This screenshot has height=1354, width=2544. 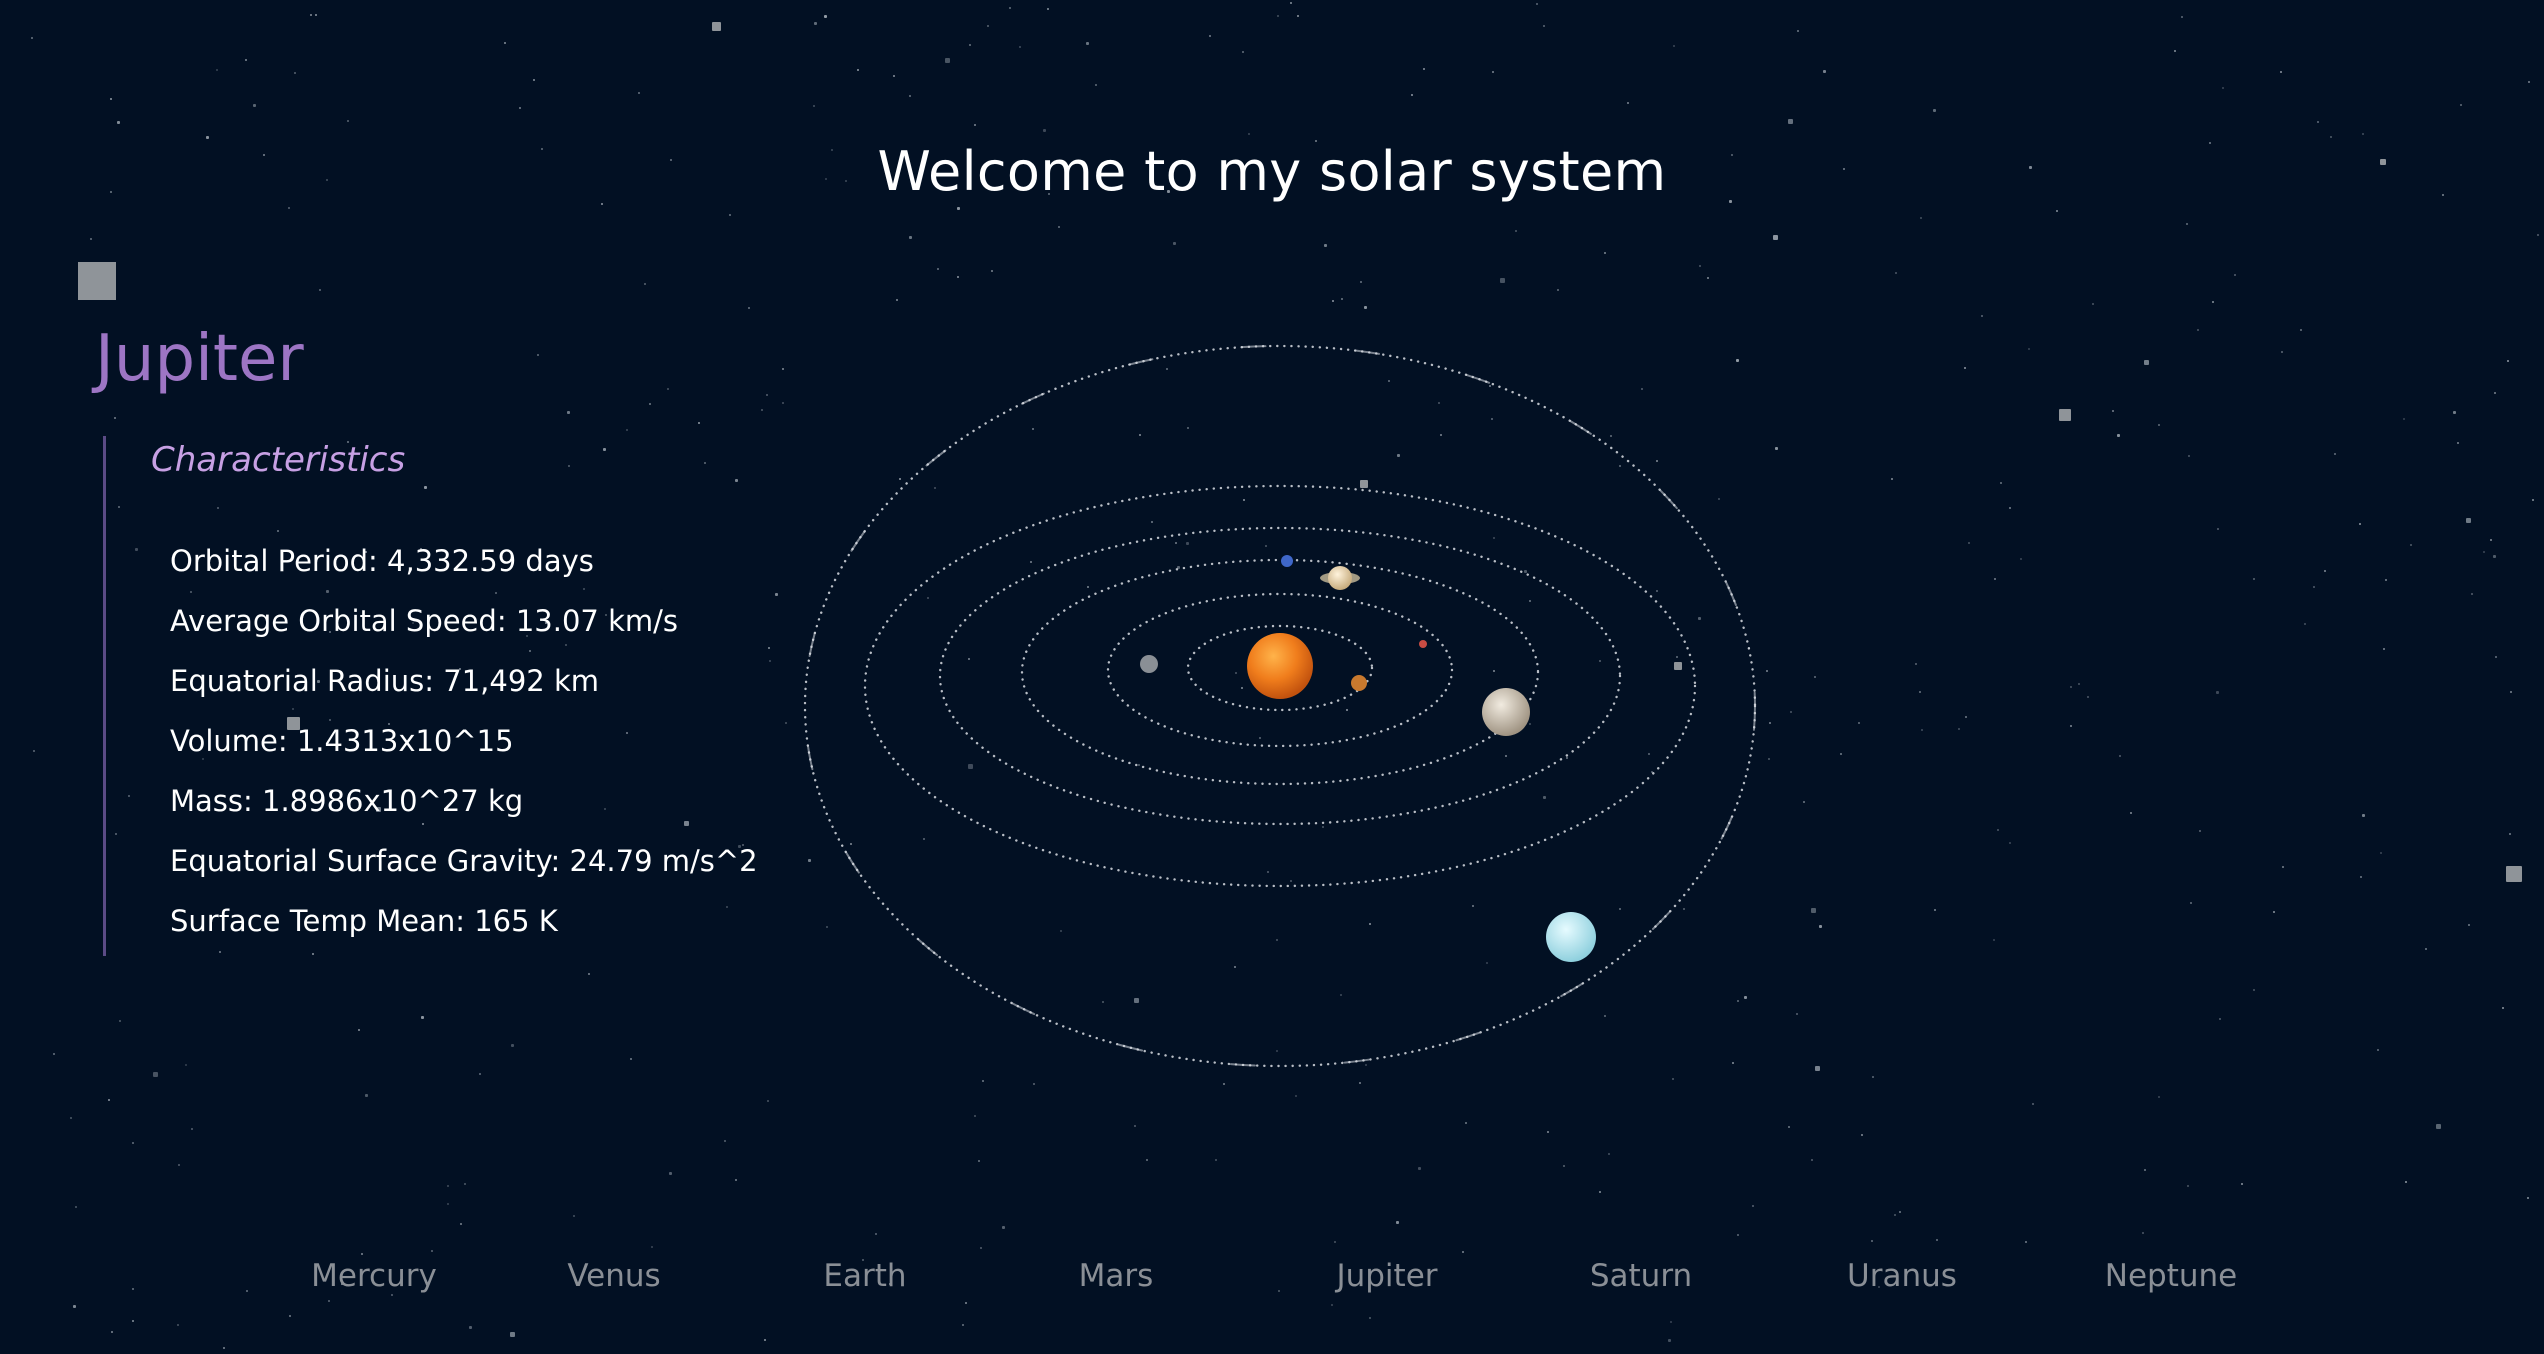 What do you see at coordinates (1340, 578) in the screenshot?
I see `planet-saturn` at bounding box center [1340, 578].